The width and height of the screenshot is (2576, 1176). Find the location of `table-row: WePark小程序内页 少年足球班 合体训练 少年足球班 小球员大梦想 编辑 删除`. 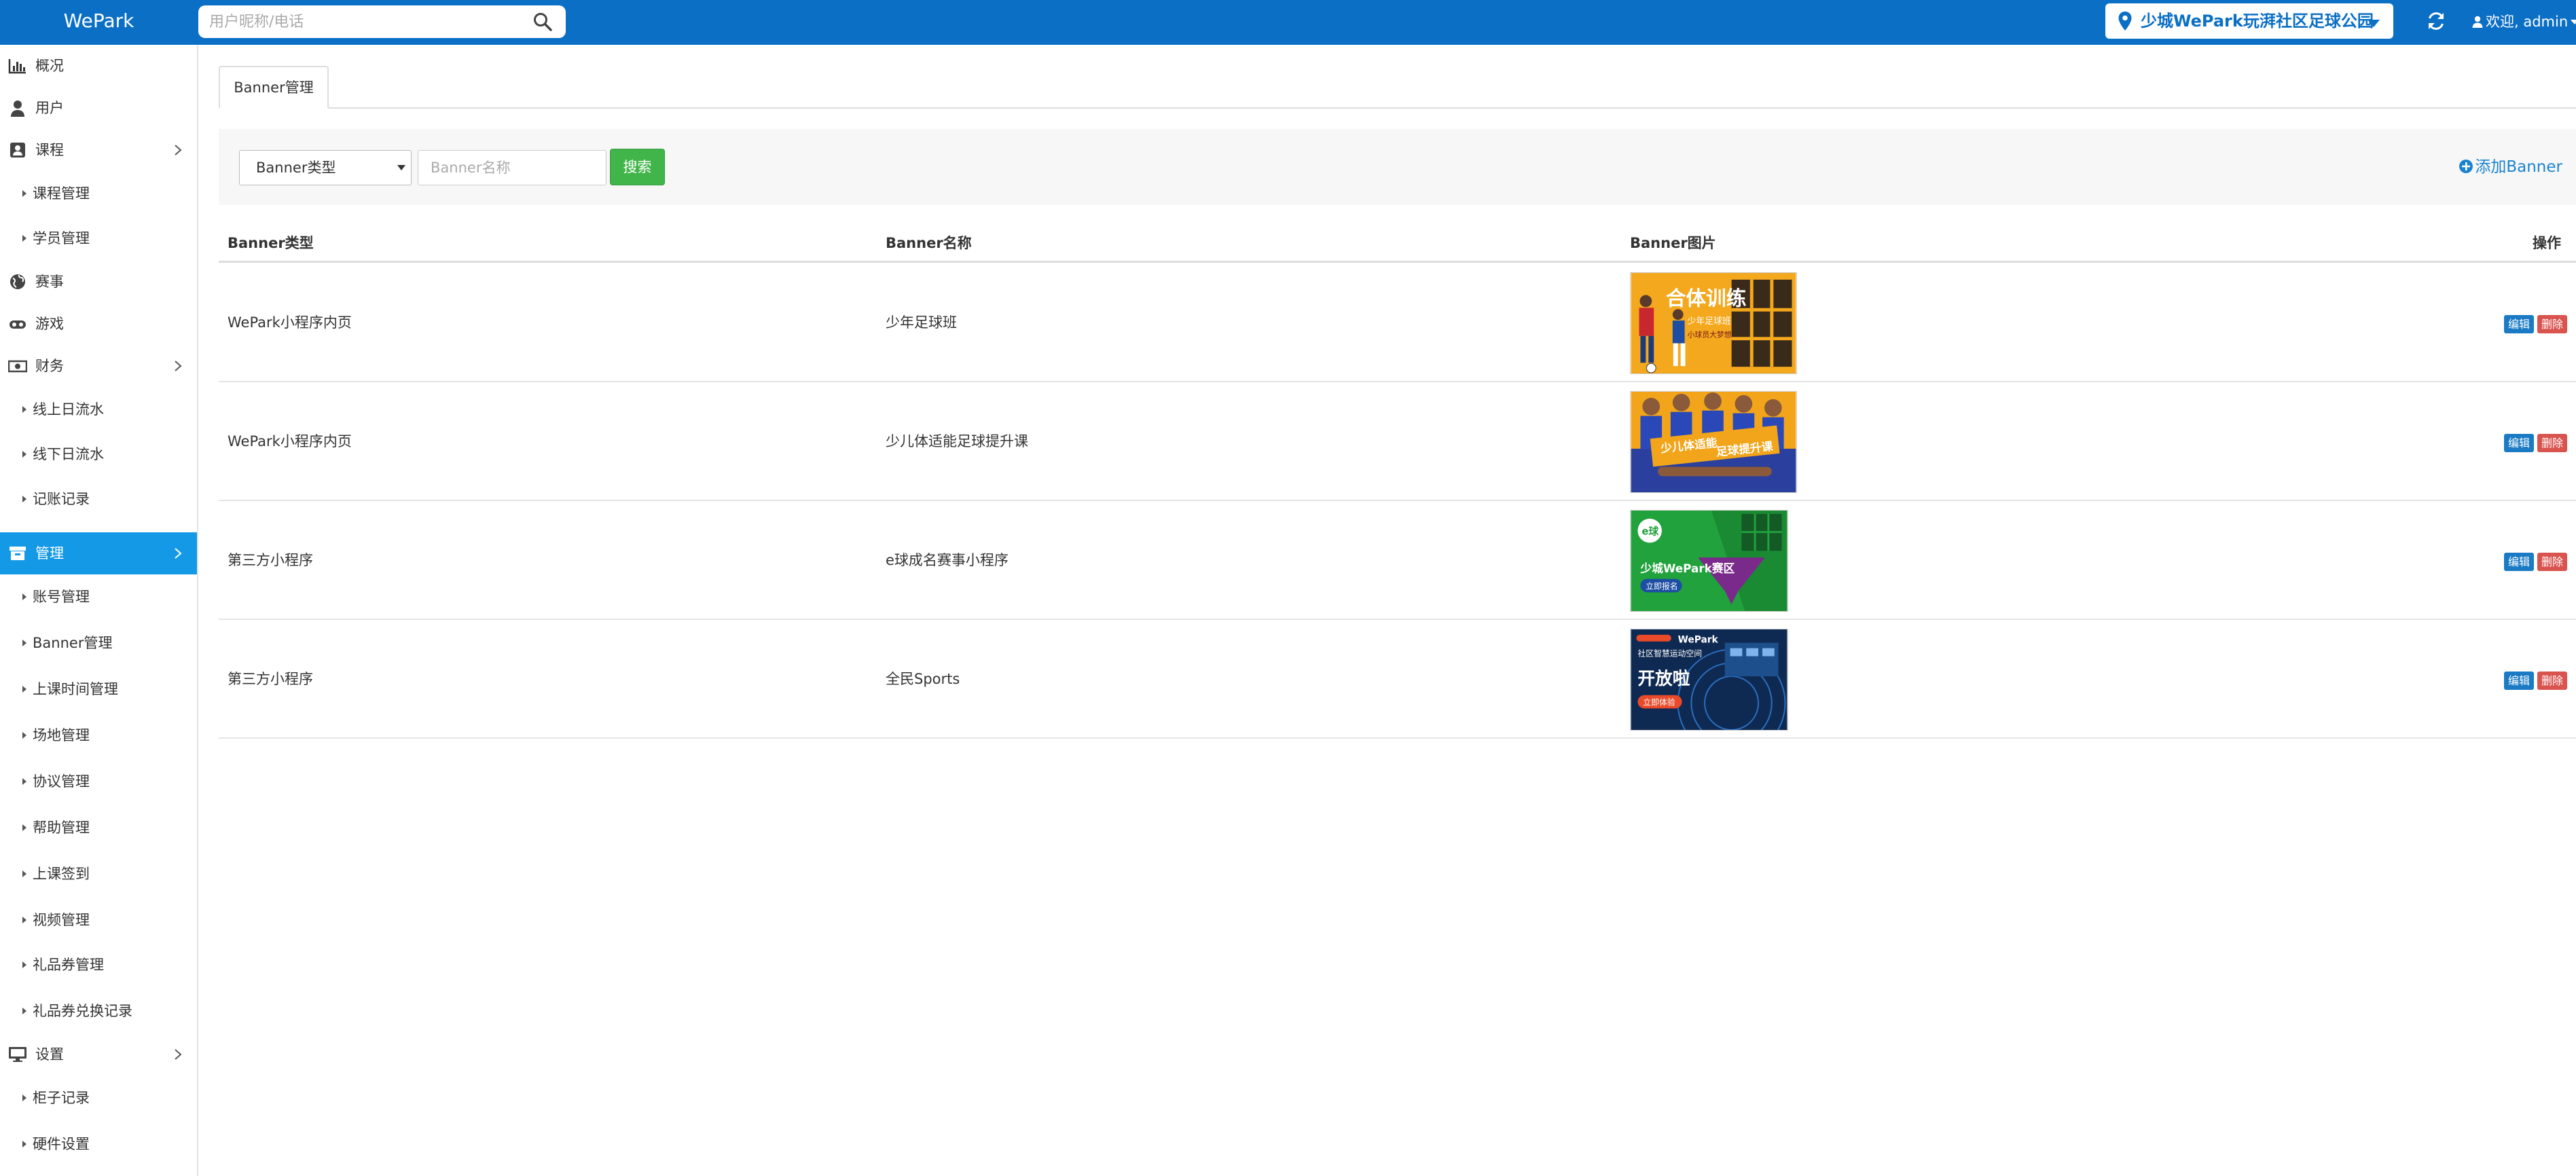

table-row: WePark小程序内页 少年足球班 合体训练 少年足球班 小球员大梦想 编辑 删除 is located at coordinates (1397, 322).